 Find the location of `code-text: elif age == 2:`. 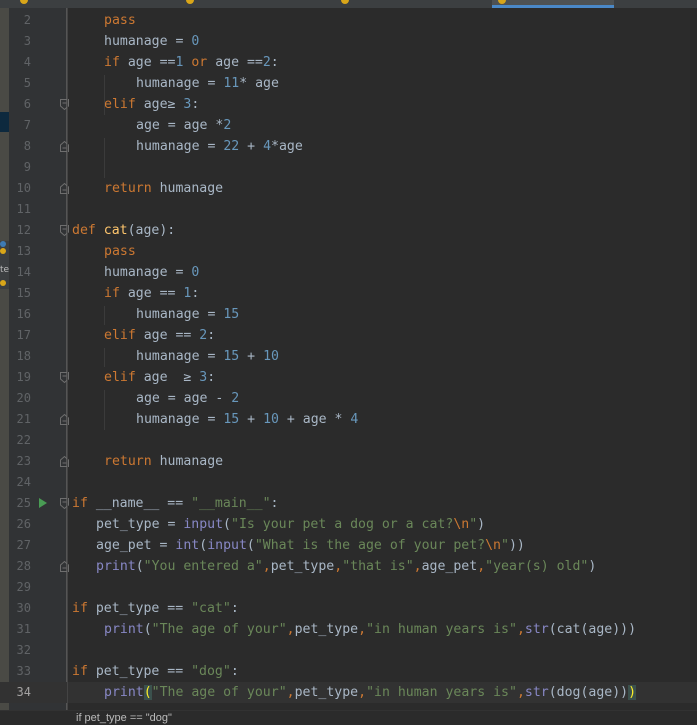

code-text: elif age == 2: is located at coordinates (159, 335).